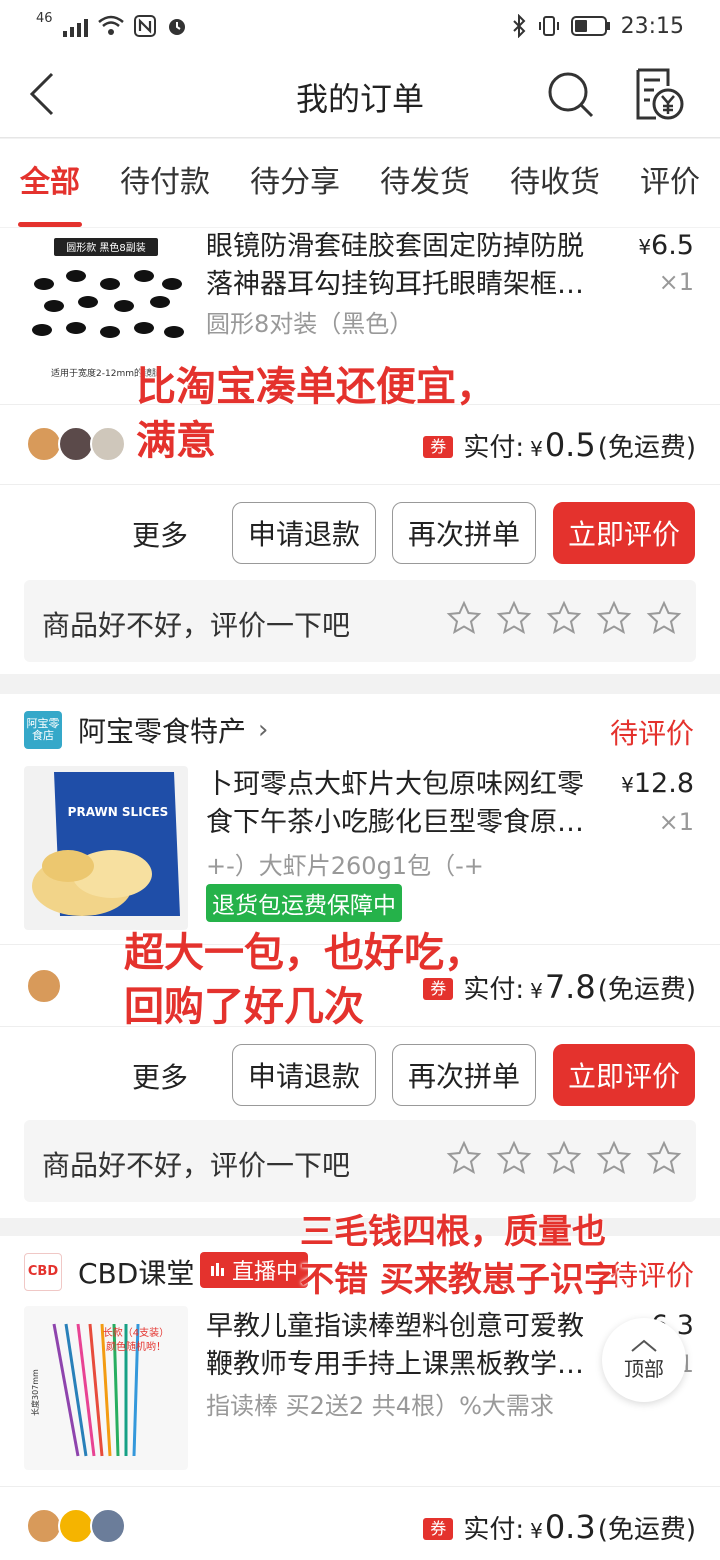 This screenshot has height=1560, width=720. I want to click on shop-logo: CBD, so click(43, 1272).